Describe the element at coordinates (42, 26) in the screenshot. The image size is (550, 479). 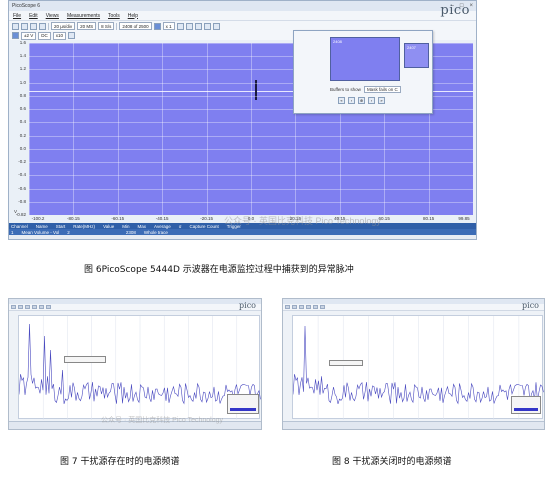
I see `settings-icon` at that location.